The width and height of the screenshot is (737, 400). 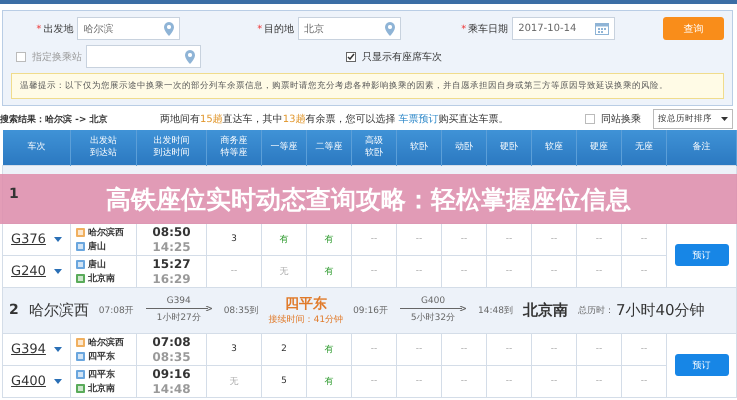 What do you see at coordinates (305, 303) in the screenshot?
I see `transfer-station: 四平东` at bounding box center [305, 303].